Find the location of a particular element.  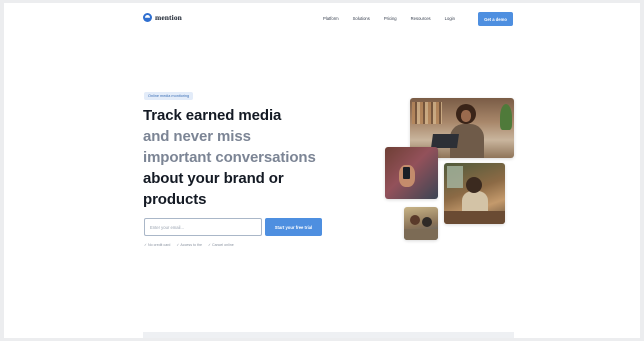

next-section-edge is located at coordinates (328, 335).